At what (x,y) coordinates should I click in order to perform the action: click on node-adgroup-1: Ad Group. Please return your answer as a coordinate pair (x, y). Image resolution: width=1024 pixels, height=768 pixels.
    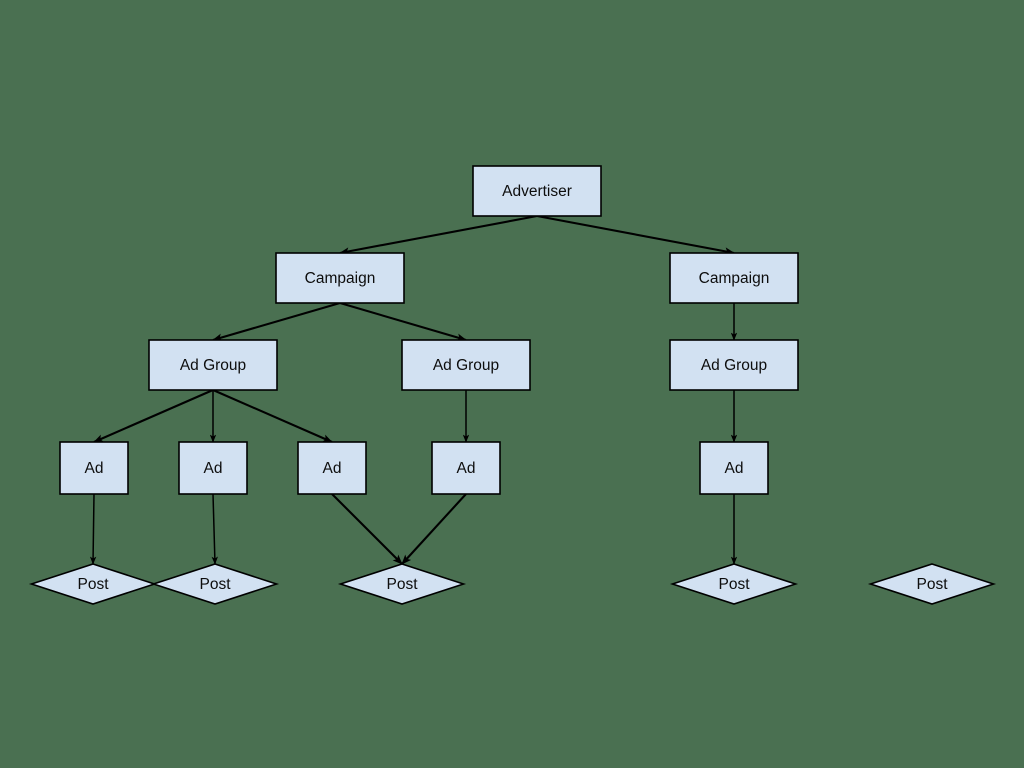
    Looking at the image, I should click on (213, 365).